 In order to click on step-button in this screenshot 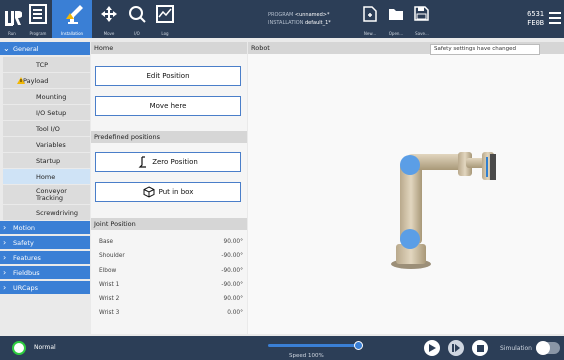, I will do `click(456, 348)`.